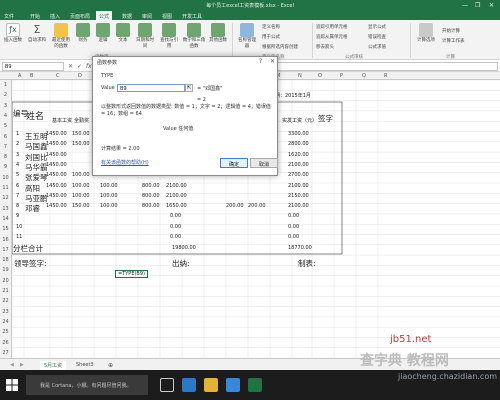 The height and width of the screenshot is (400, 500). Describe the element at coordinates (70, 66) in the screenshot. I see `cancel-icon: ✕` at that location.